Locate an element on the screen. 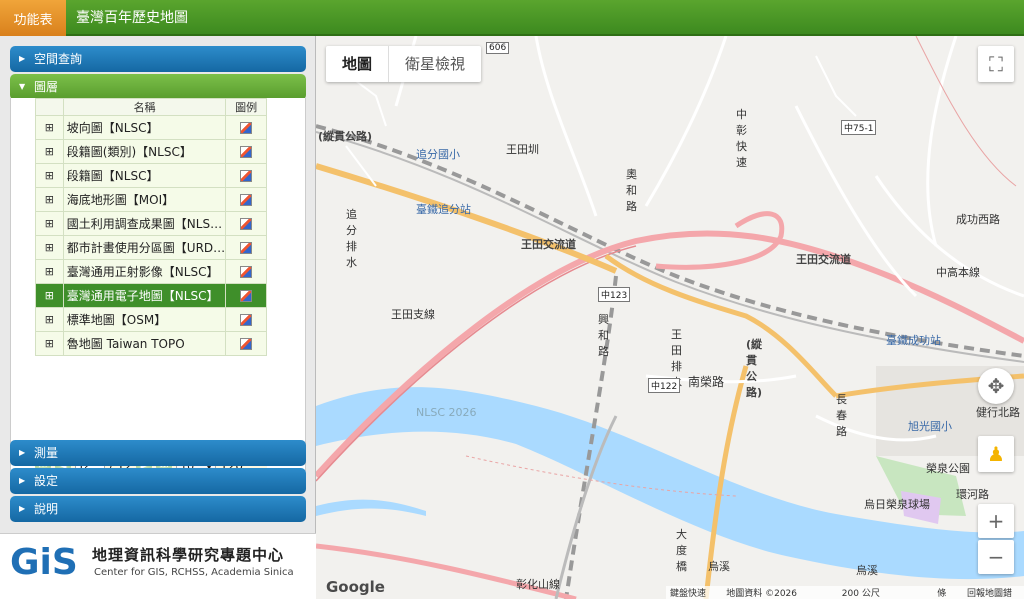  street-view-button: ♟ is located at coordinates (996, 454).